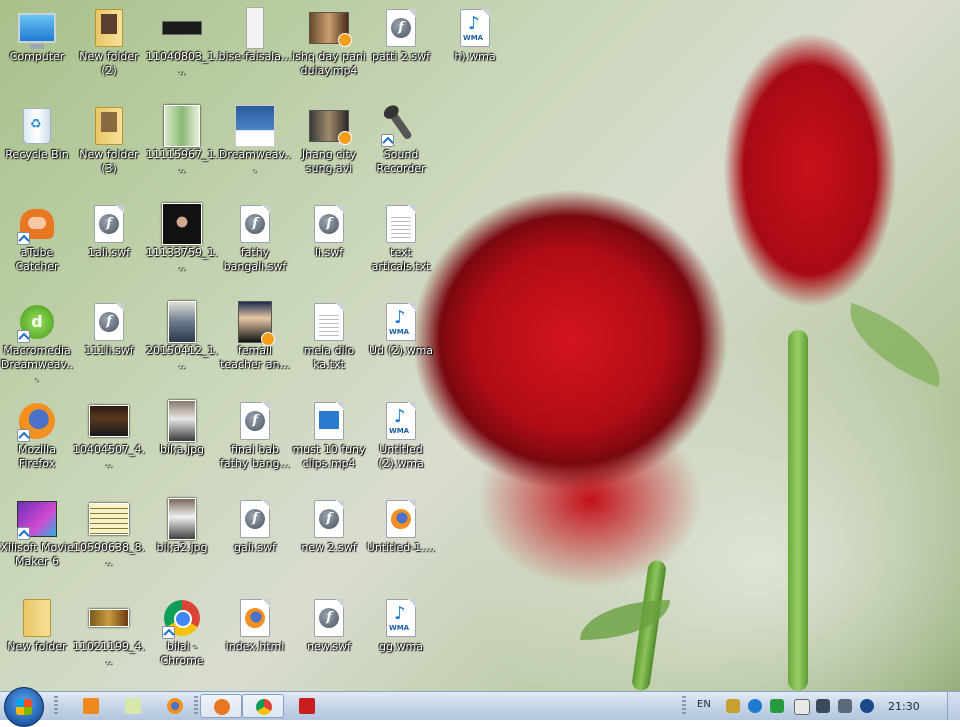 This screenshot has width=960, height=727. Describe the element at coordinates (733, 706) in the screenshot. I see `tray-app-icon` at that location.